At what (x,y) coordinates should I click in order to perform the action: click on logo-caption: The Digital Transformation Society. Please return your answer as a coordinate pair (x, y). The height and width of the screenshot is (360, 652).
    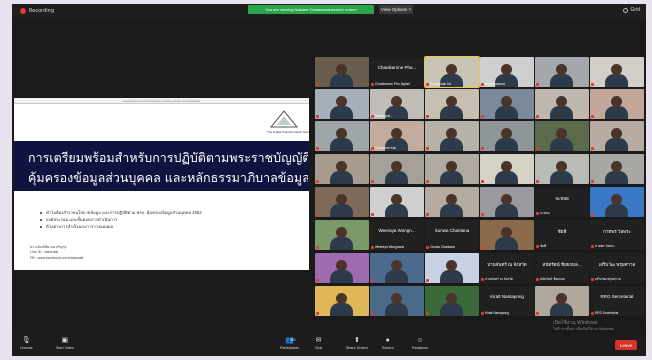
    Looking at the image, I should click on (288, 132).